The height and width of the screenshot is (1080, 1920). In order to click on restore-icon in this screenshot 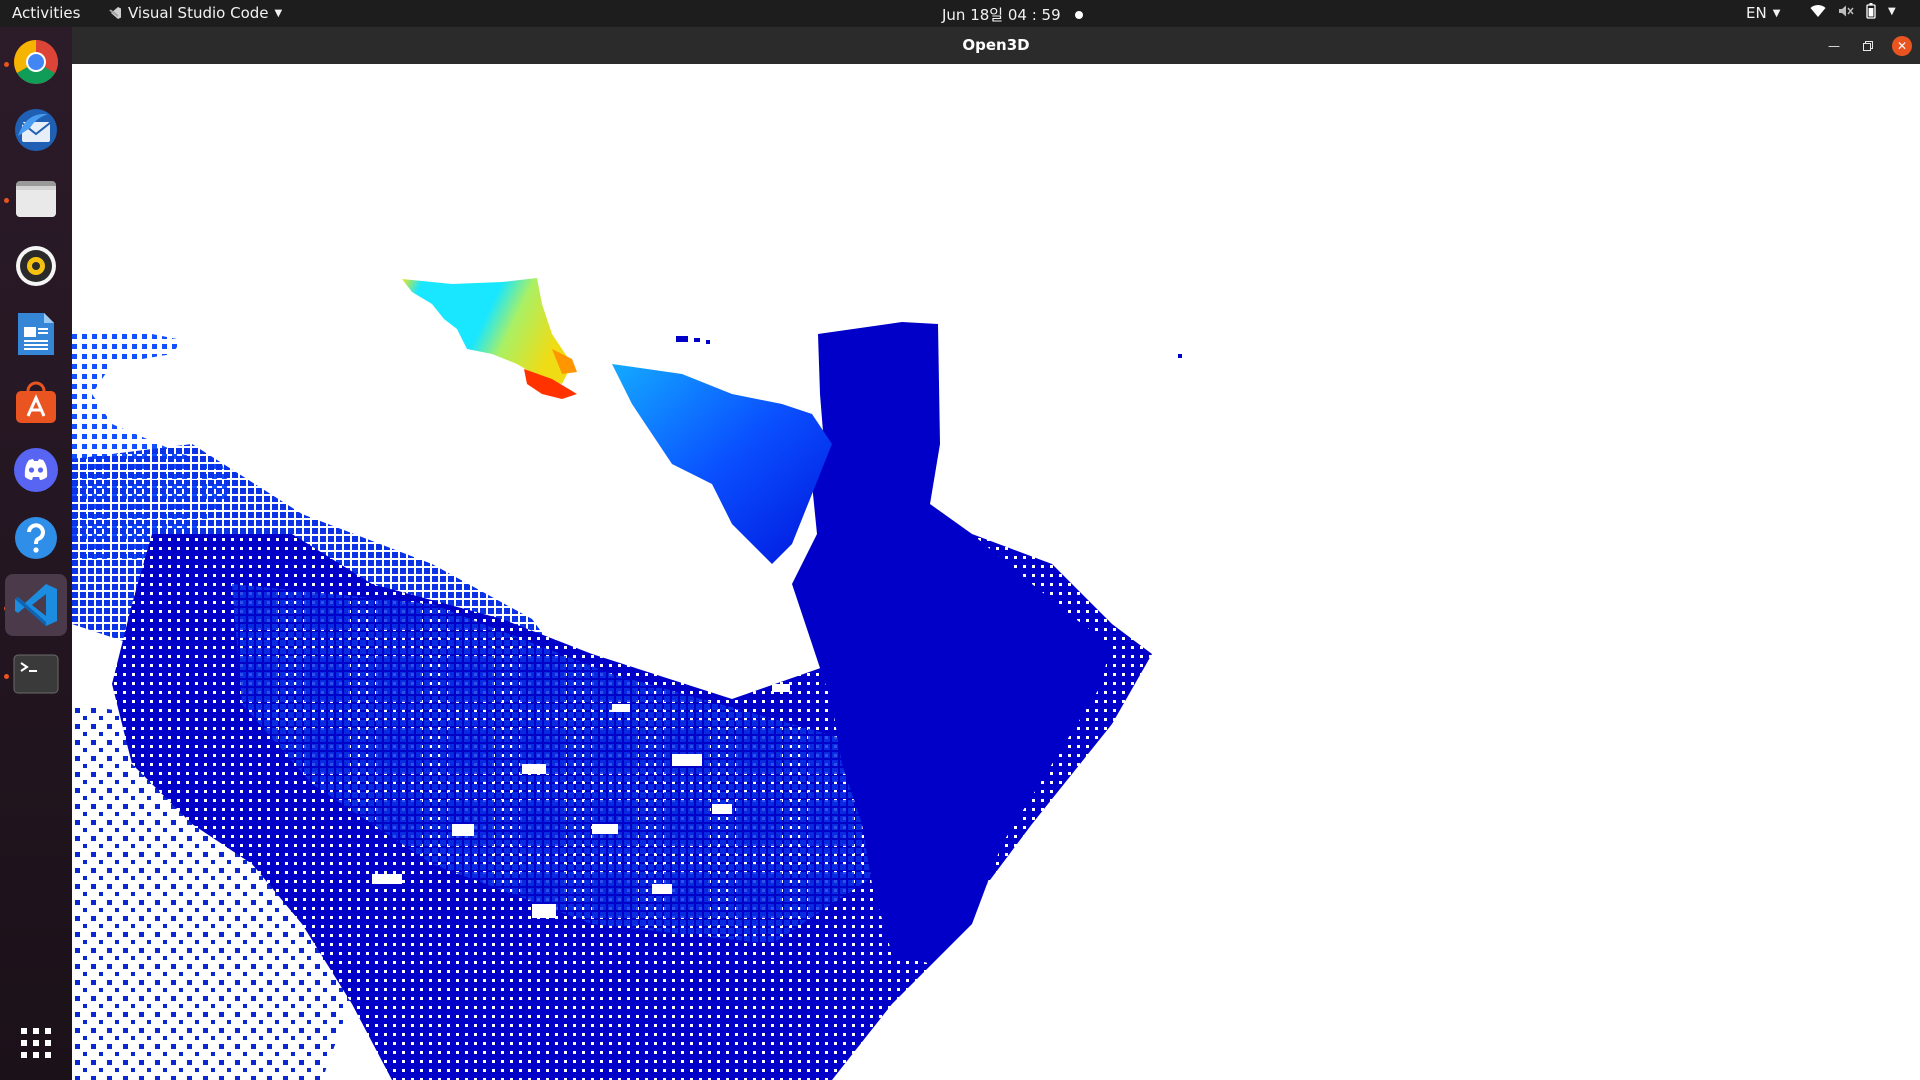, I will do `click(1868, 46)`.